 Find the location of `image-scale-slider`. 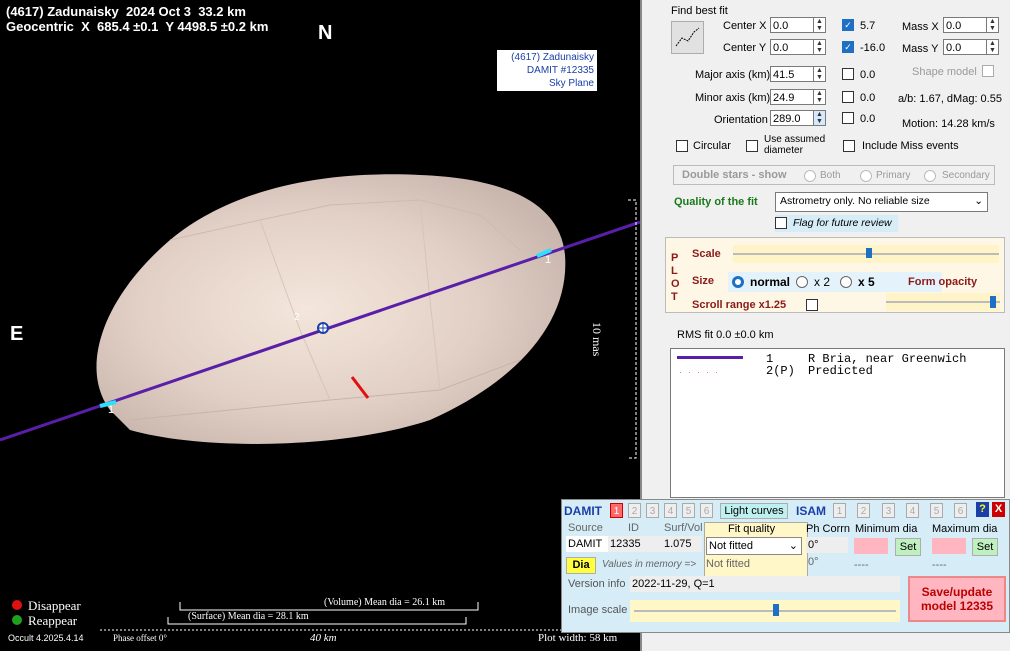

image-scale-slider is located at coordinates (765, 611).